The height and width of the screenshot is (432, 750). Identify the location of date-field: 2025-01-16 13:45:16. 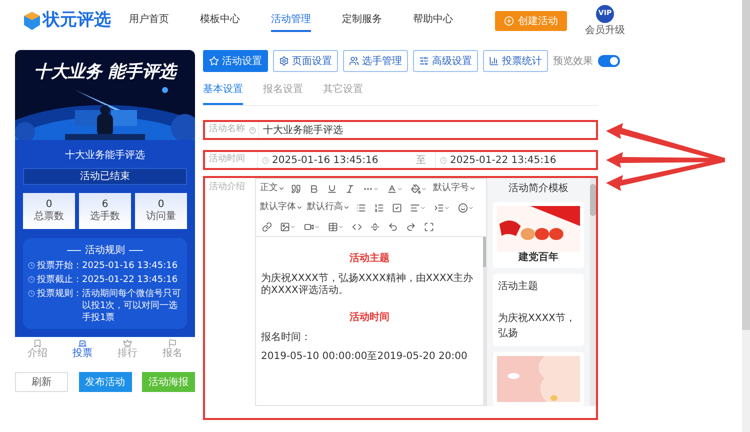
(332, 160).